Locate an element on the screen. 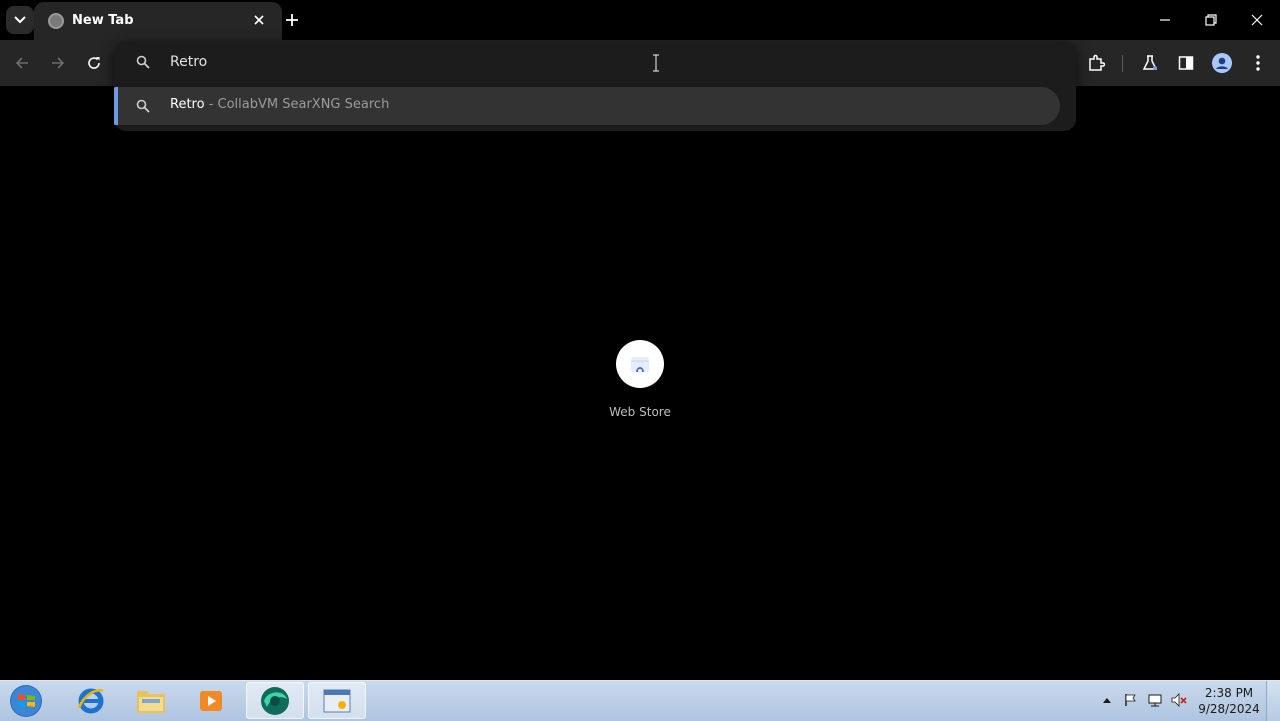  folder-icon is located at coordinates (151, 701).